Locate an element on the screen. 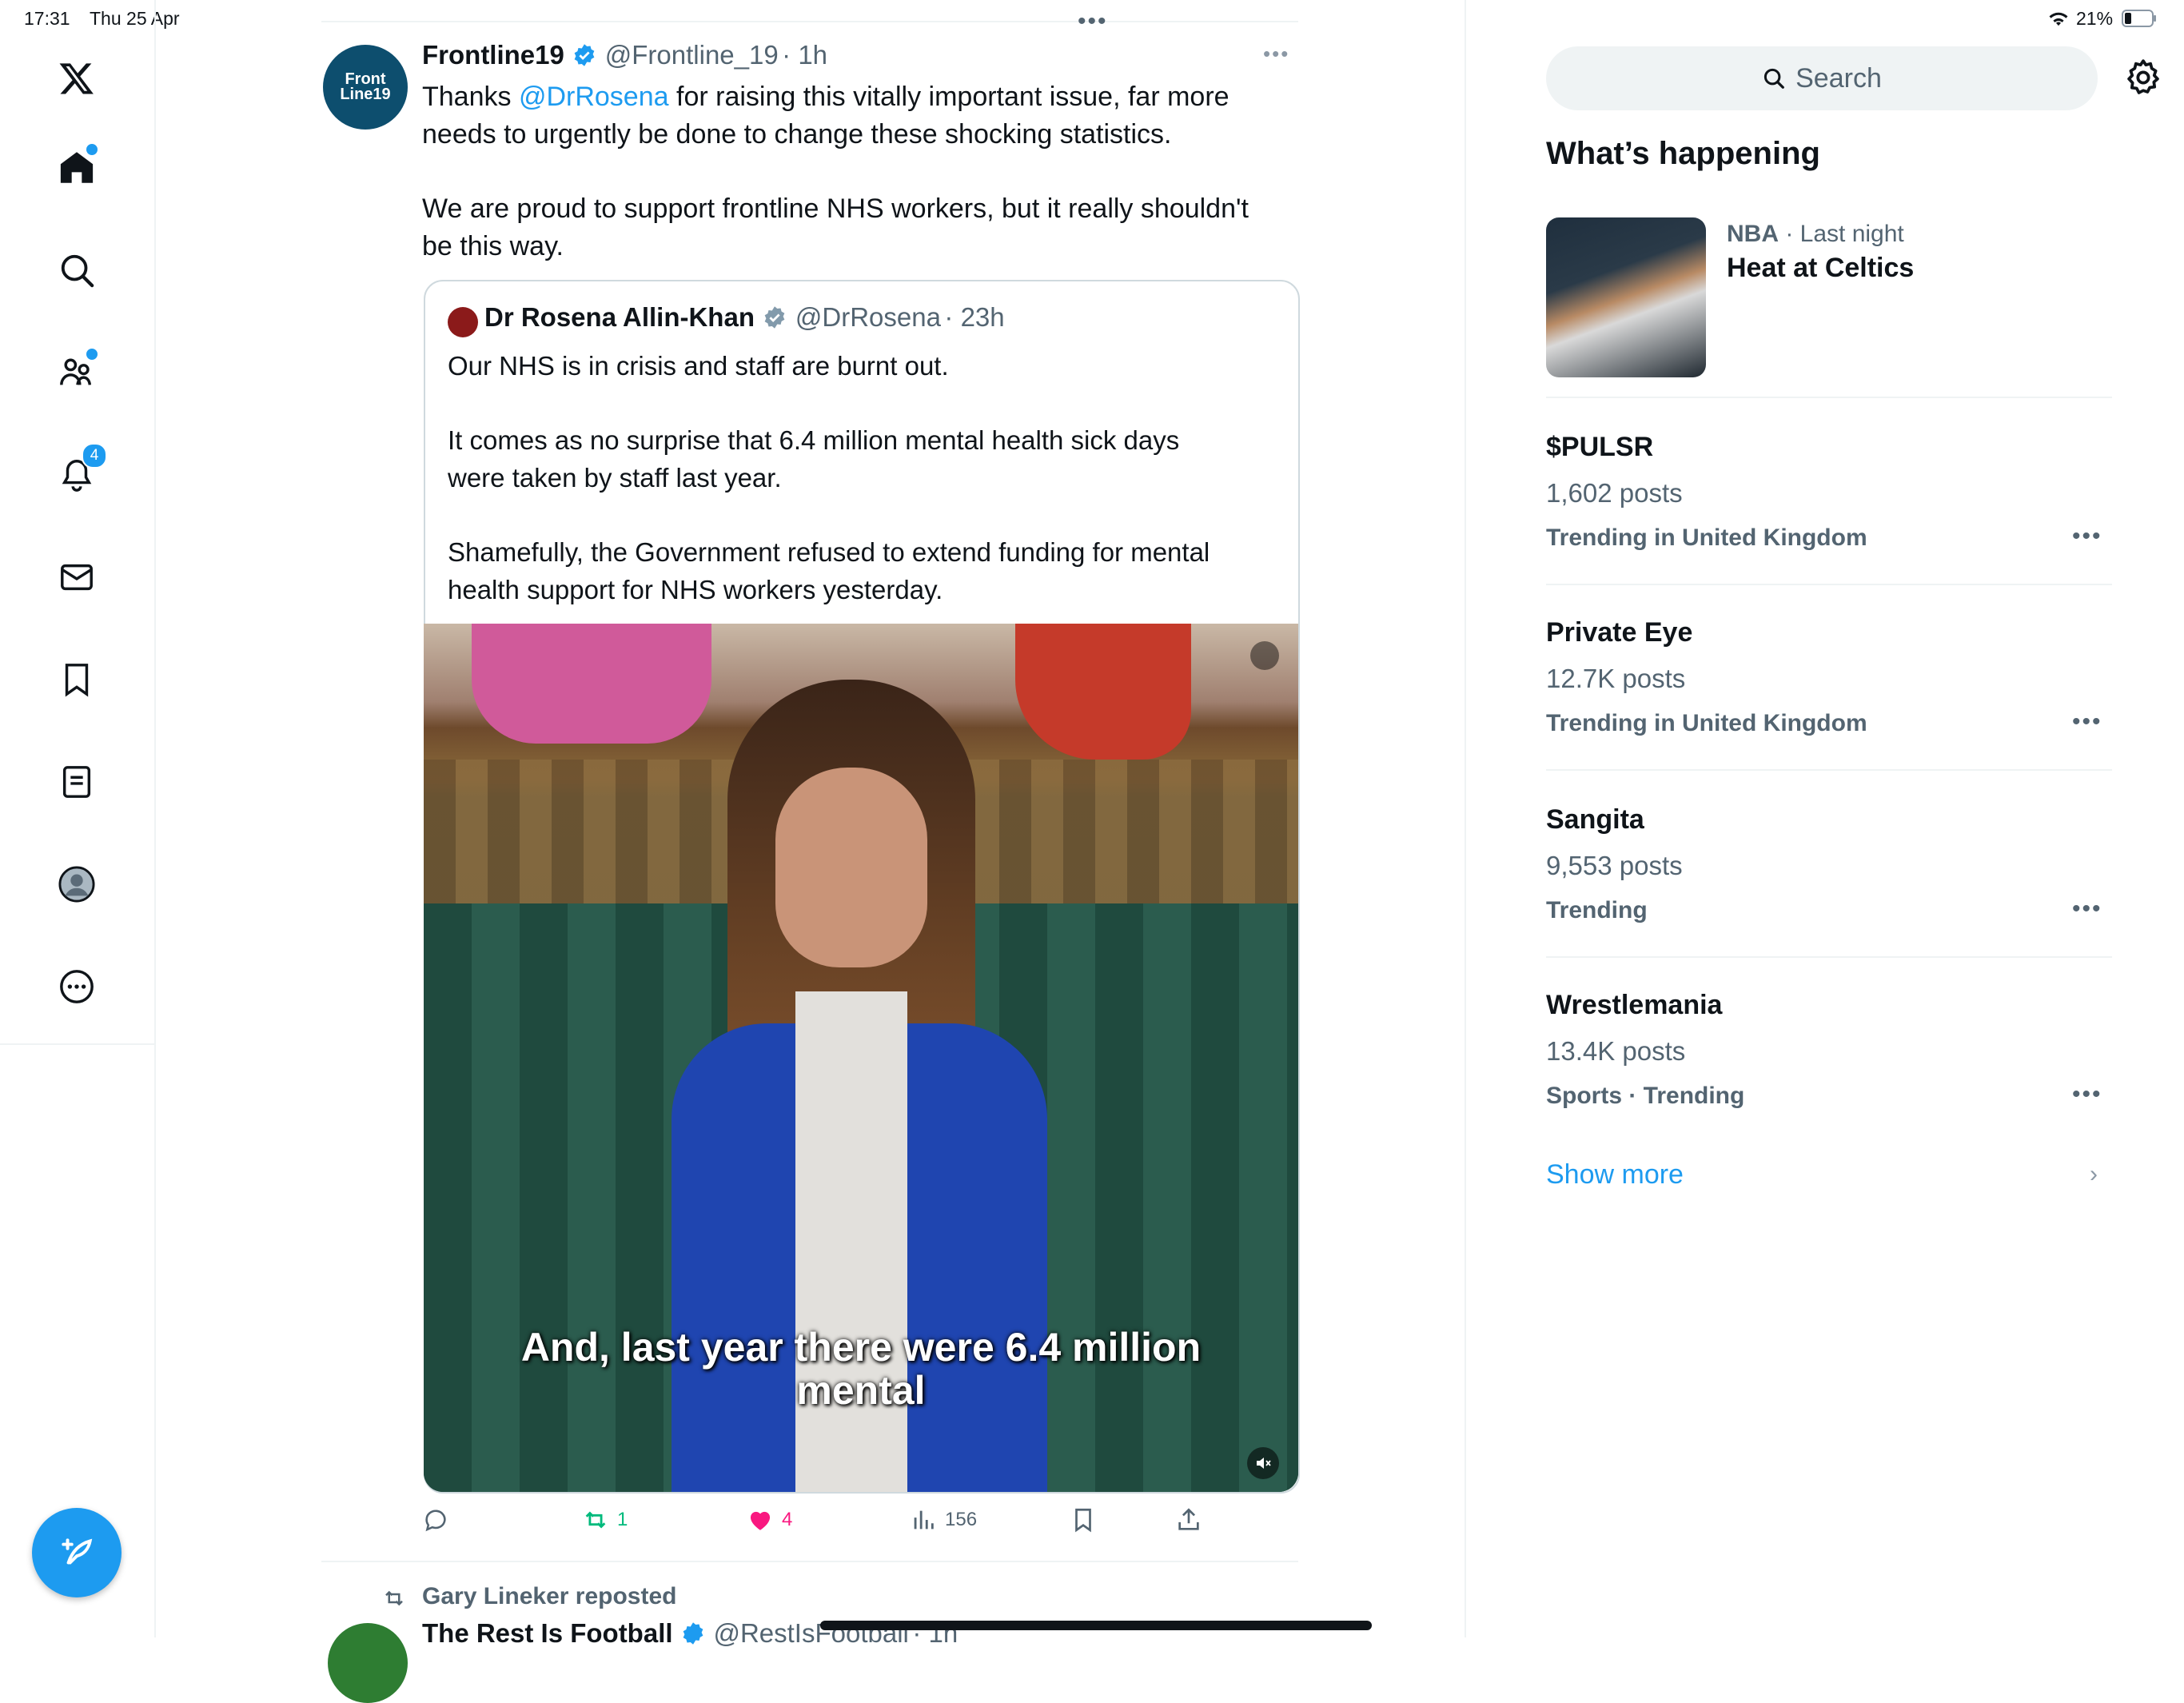  featured-trend-title: Heat at Celtics is located at coordinates (1820, 268).